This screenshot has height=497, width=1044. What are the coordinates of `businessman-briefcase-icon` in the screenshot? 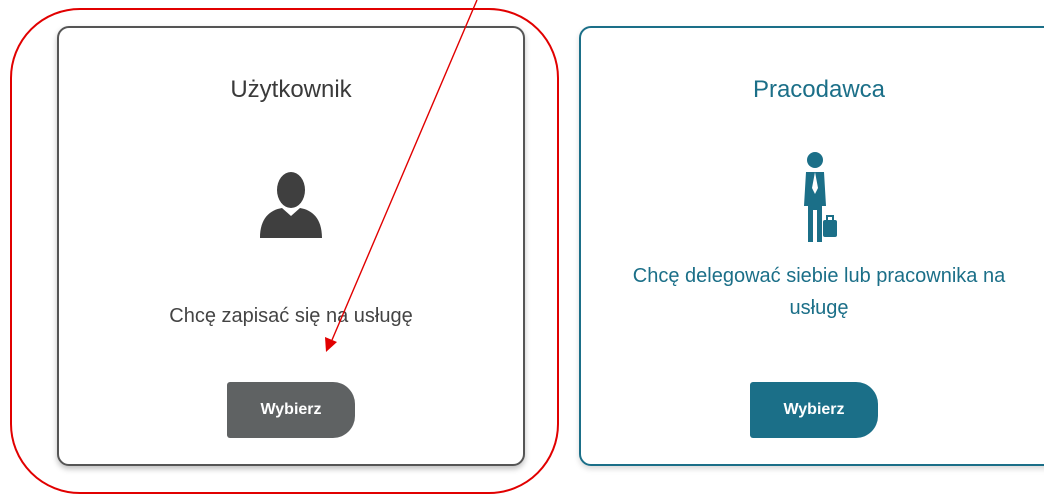 It's located at (819, 200).